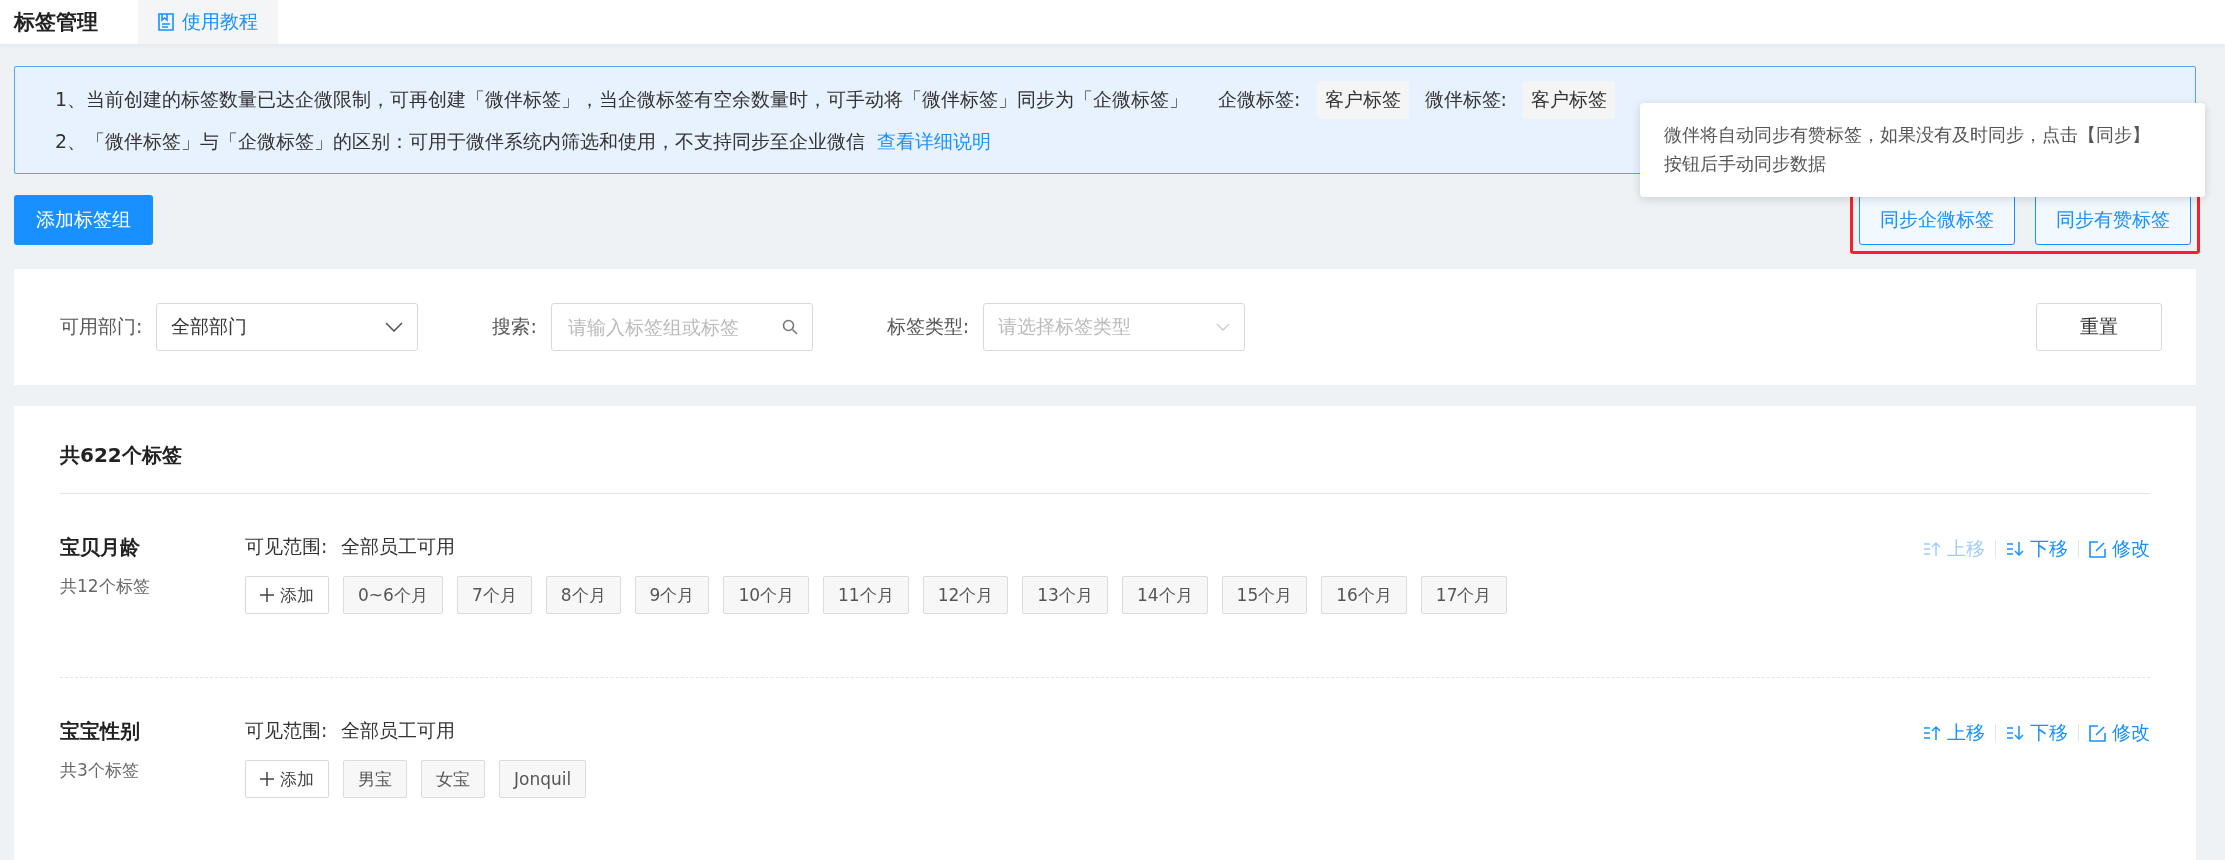 The height and width of the screenshot is (860, 2225). I want to click on search-icon, so click(789, 327).